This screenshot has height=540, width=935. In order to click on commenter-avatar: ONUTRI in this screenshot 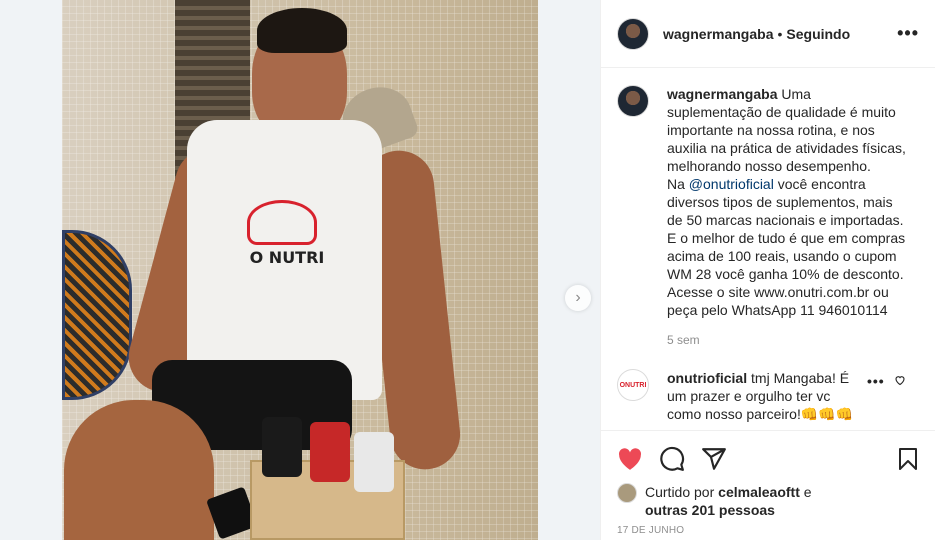, I will do `click(633, 385)`.